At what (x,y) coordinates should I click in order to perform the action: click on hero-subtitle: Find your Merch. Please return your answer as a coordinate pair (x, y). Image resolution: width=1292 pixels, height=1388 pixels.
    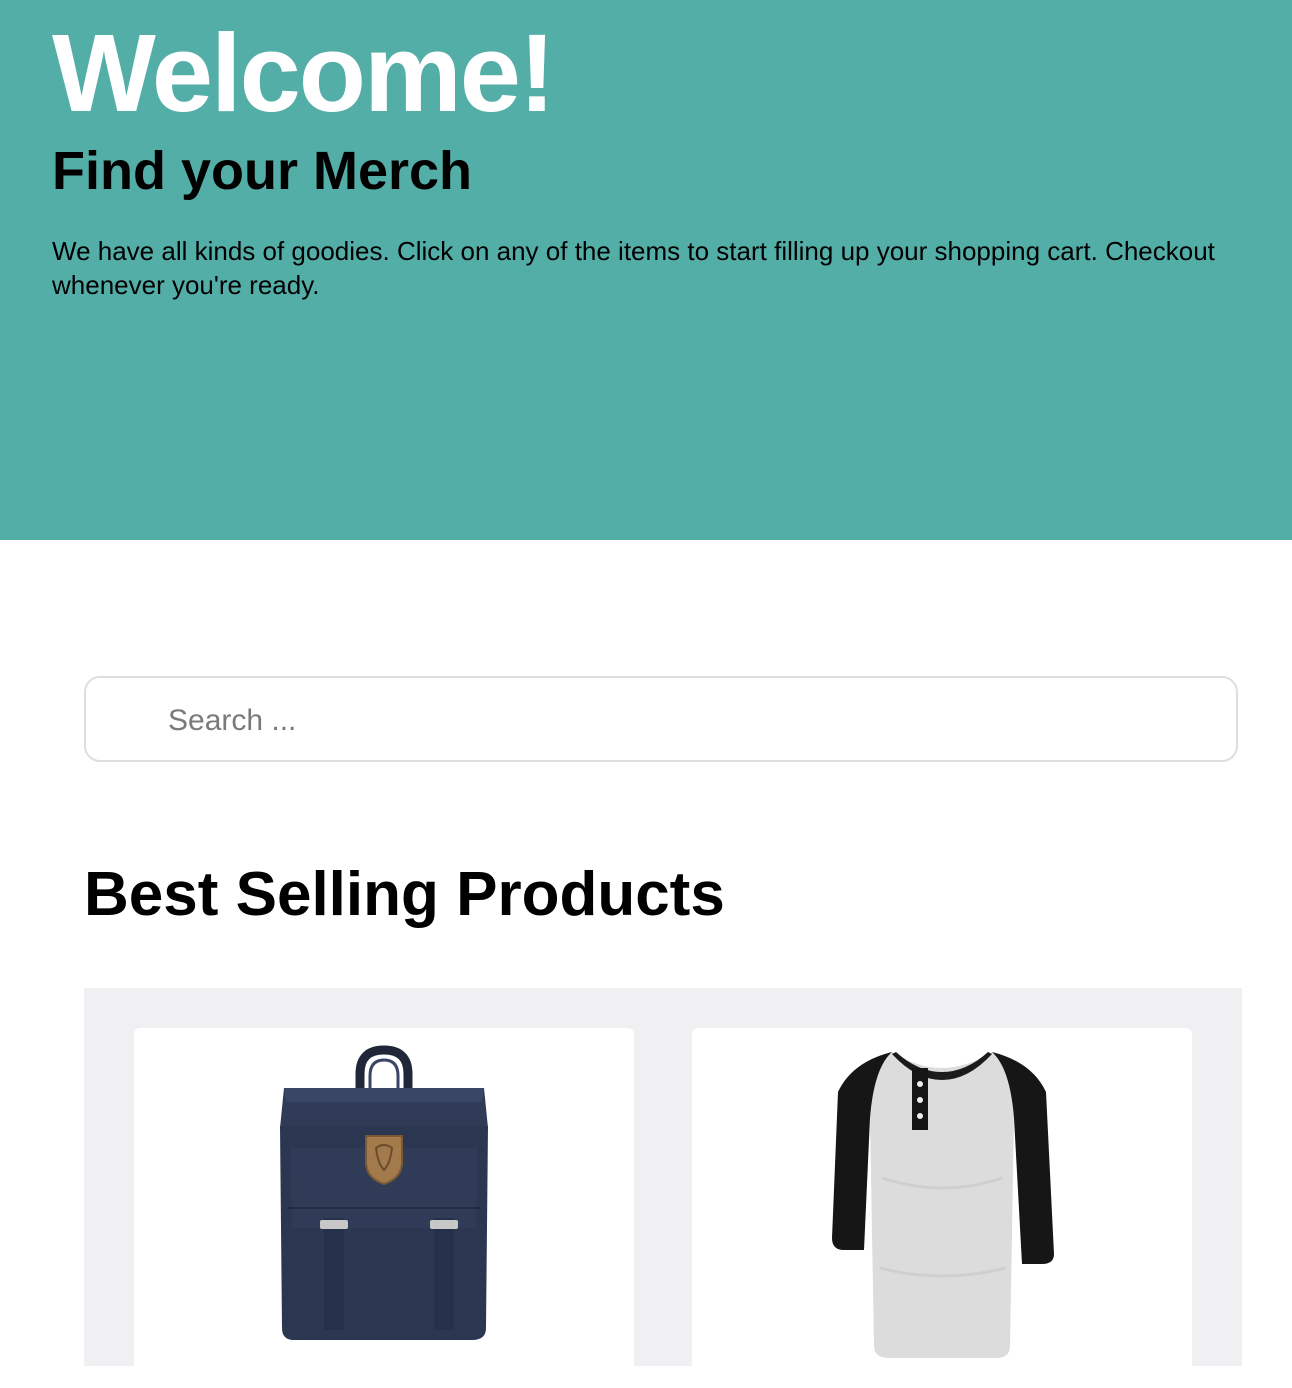
    Looking at the image, I should click on (262, 171).